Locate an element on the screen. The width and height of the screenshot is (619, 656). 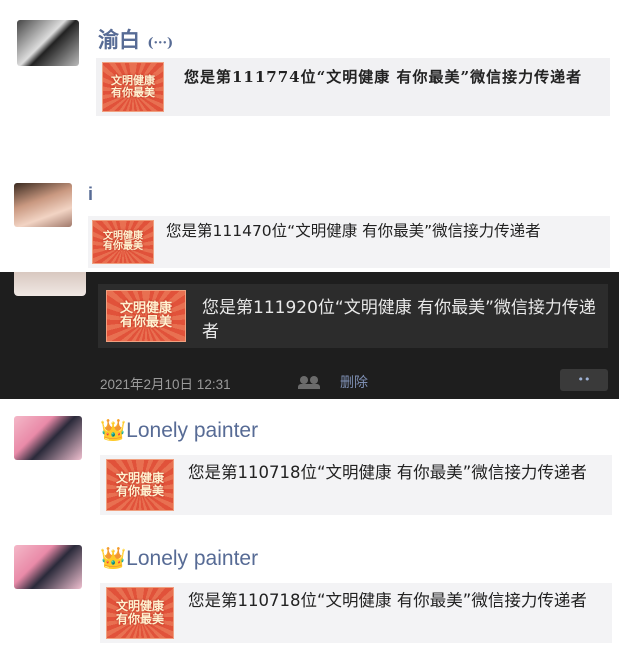
shared-link-card: 文明健康 有你最美 您是第111920位“文明健康 有你最美”微信接力传递者 is located at coordinates (353, 316).